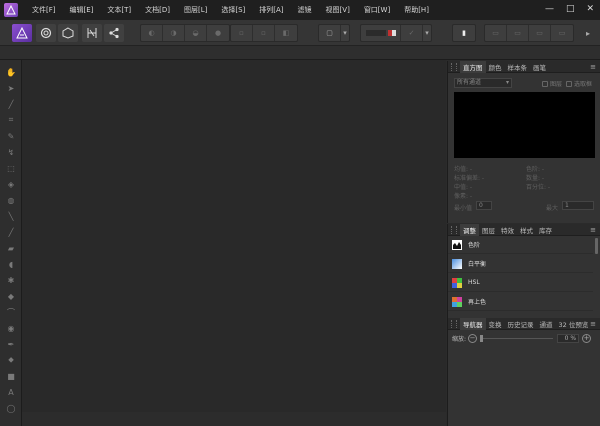  I want to click on selection-checkbox: 选取框, so click(579, 83).